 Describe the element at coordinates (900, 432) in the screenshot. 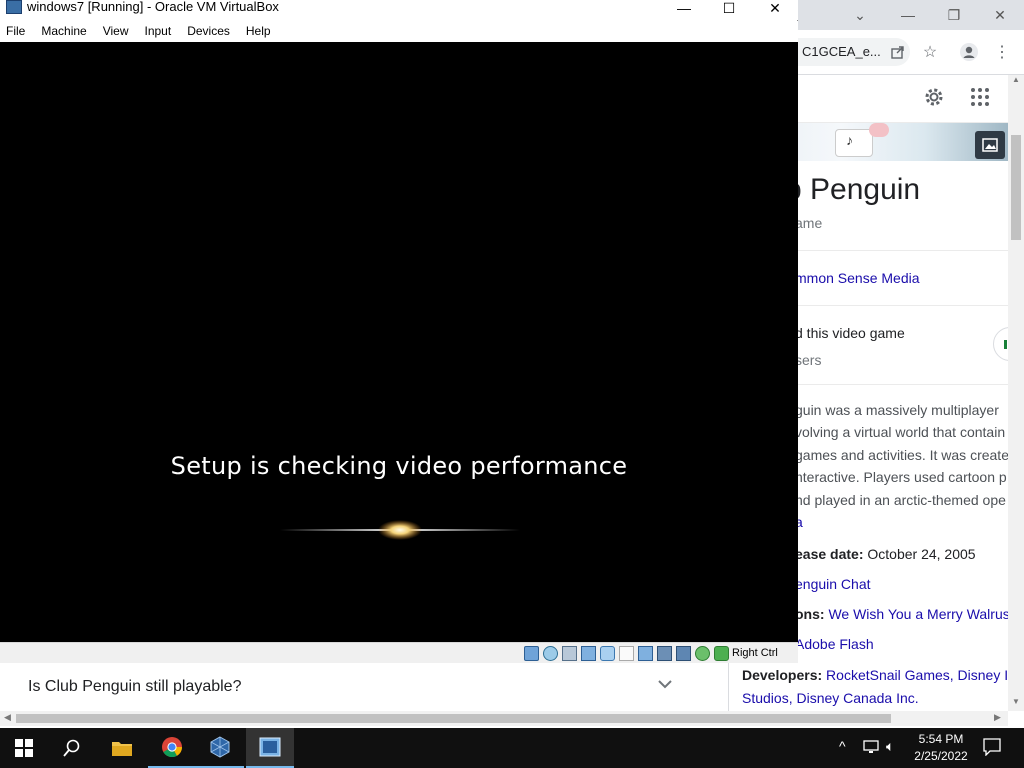

I see `description-line: volving a virtual world that contain` at that location.